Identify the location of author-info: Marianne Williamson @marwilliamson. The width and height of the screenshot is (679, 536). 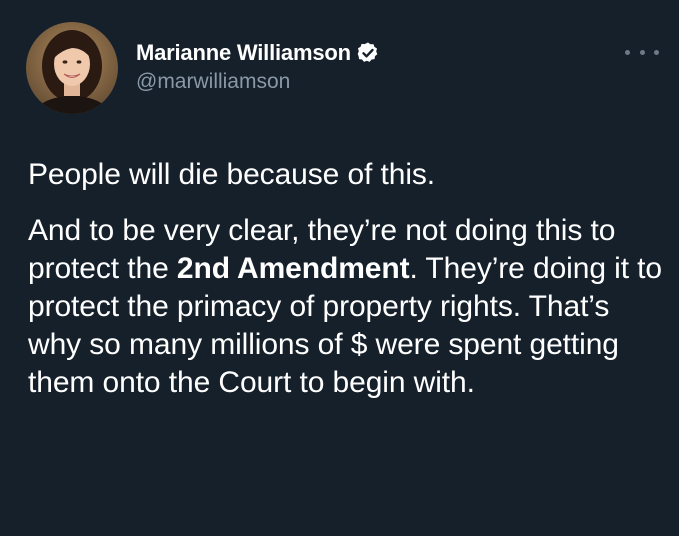
(258, 66).